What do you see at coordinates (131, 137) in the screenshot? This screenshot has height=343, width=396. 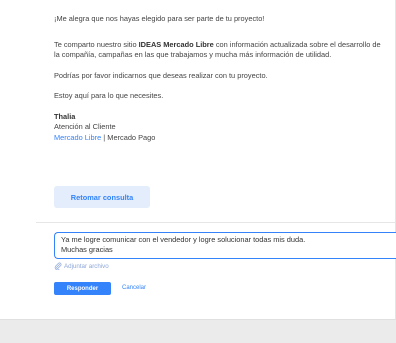 I see `mercado-pago-link: Mercado Pago` at bounding box center [131, 137].